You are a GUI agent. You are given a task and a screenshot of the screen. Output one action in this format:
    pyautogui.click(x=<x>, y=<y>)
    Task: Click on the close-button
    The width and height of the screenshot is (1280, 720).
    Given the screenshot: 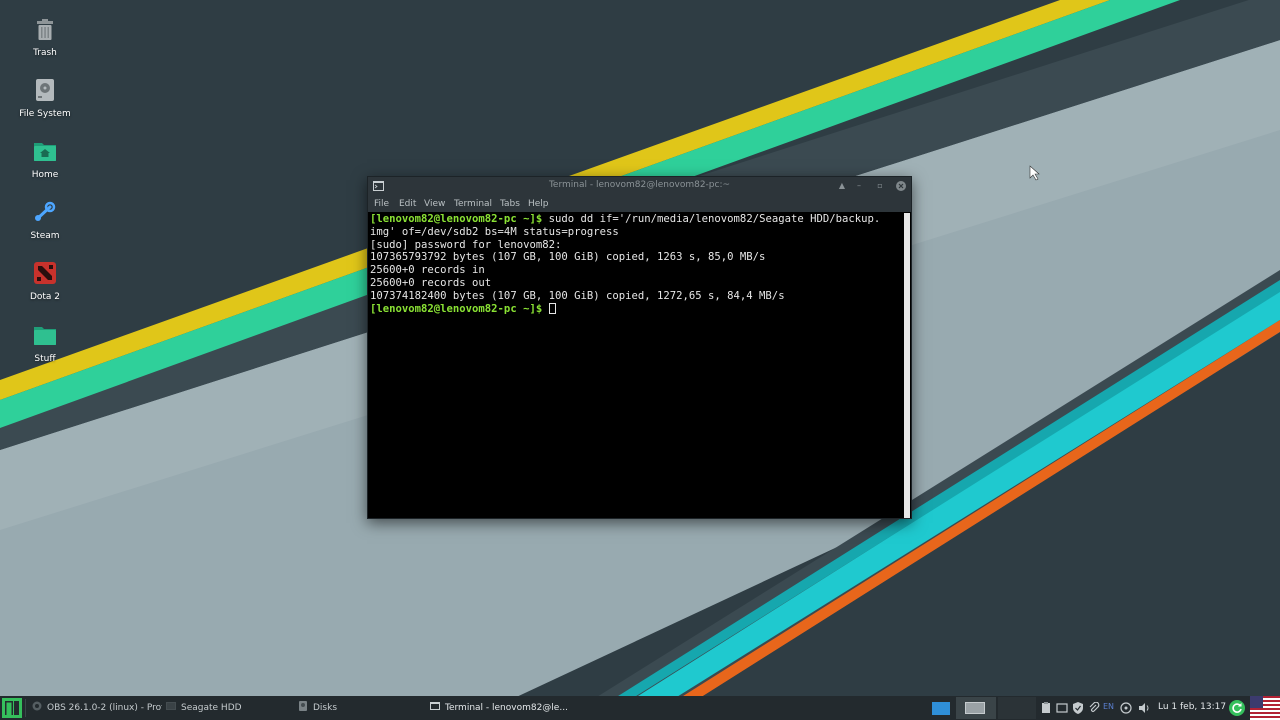 What is the action you would take?
    pyautogui.click(x=901, y=186)
    